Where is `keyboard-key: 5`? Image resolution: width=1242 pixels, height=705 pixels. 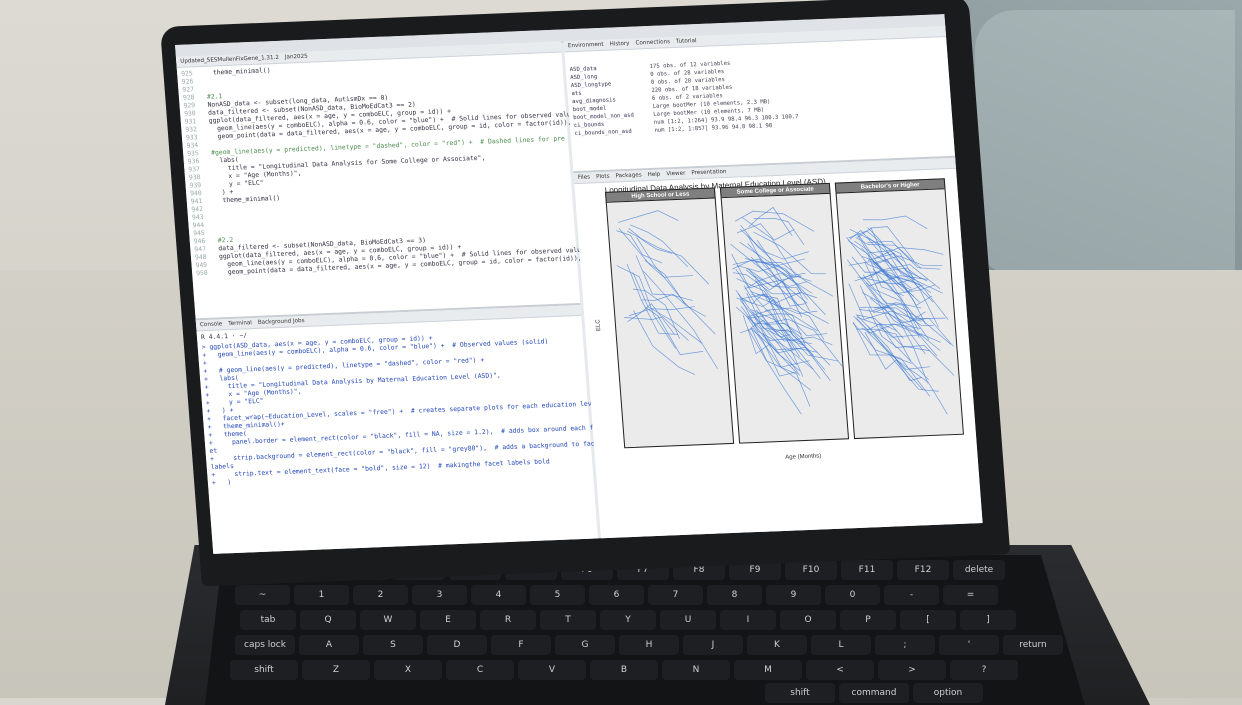 keyboard-key: 5 is located at coordinates (557, 595).